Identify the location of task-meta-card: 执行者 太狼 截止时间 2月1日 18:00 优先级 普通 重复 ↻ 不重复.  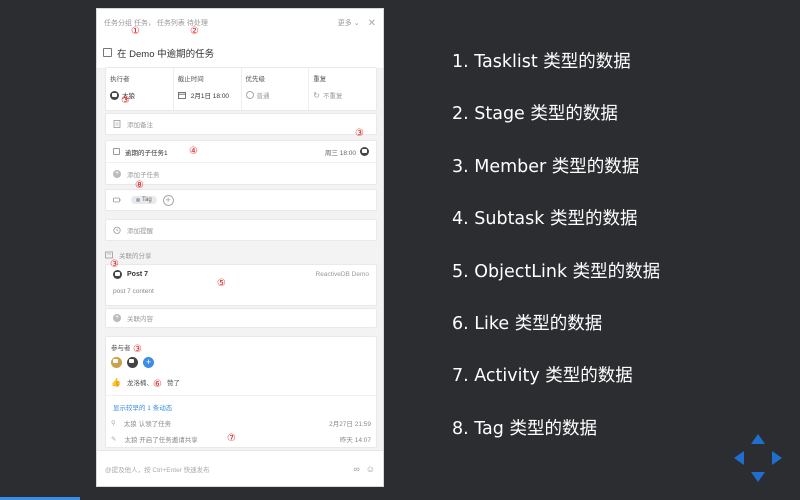
(241, 89).